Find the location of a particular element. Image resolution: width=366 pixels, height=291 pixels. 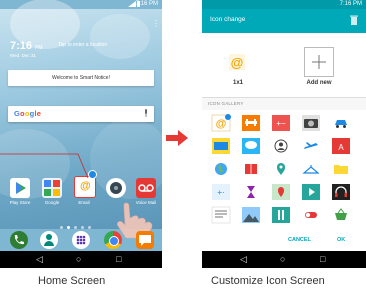

app-voicemail is located at coordinates (146, 188).